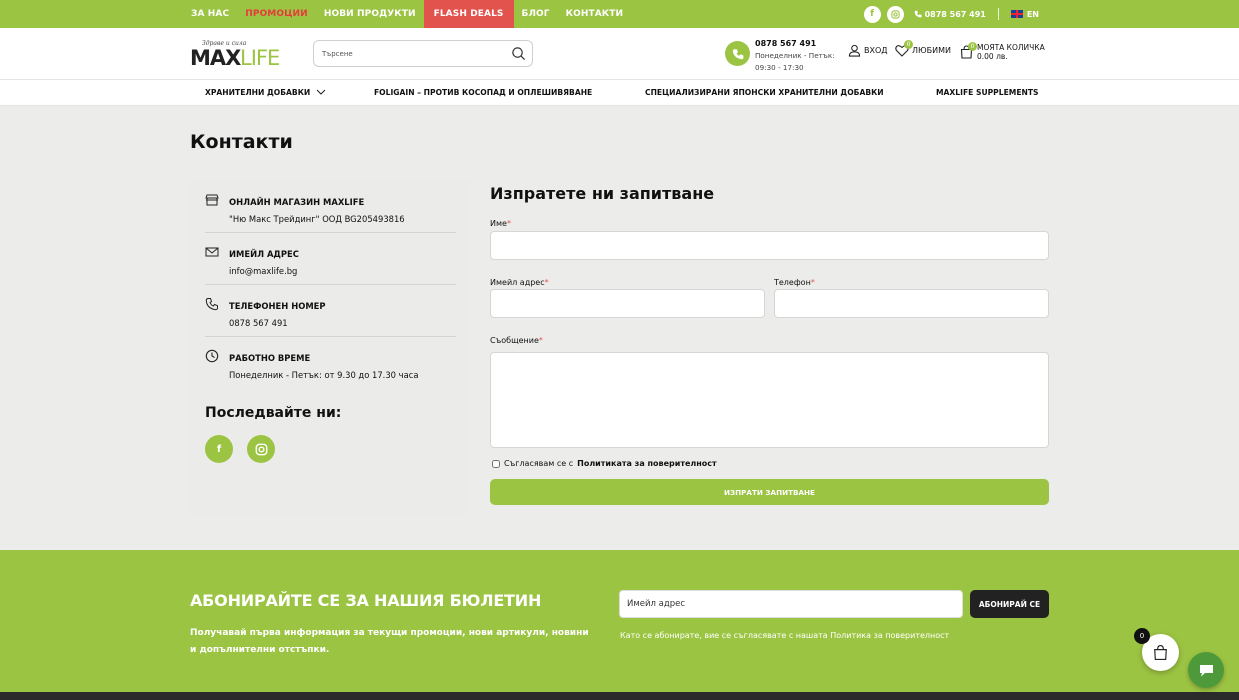  I want to click on floating-cart-count: 0, so click(1142, 636).